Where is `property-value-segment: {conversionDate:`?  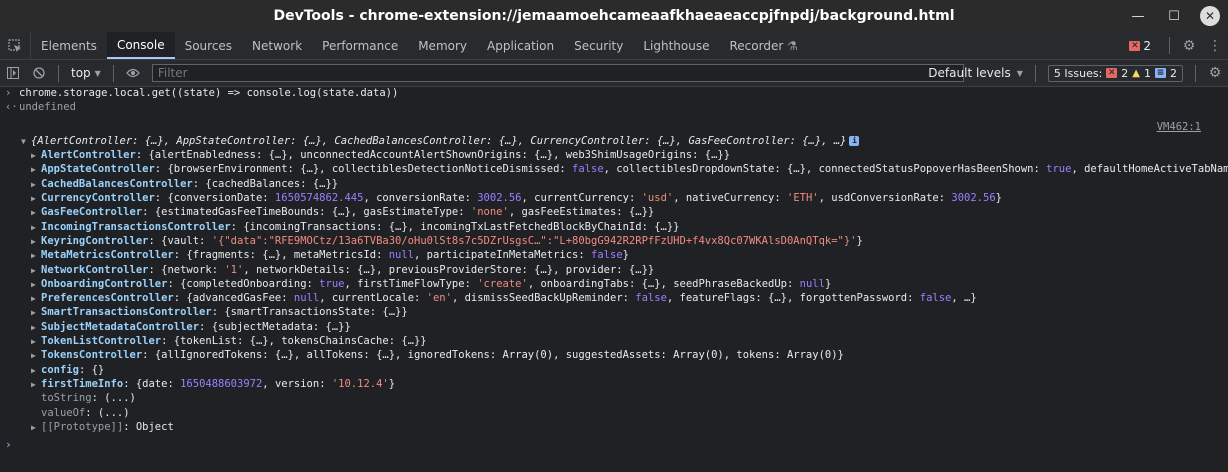 property-value-segment: {conversionDate: is located at coordinates (221, 198).